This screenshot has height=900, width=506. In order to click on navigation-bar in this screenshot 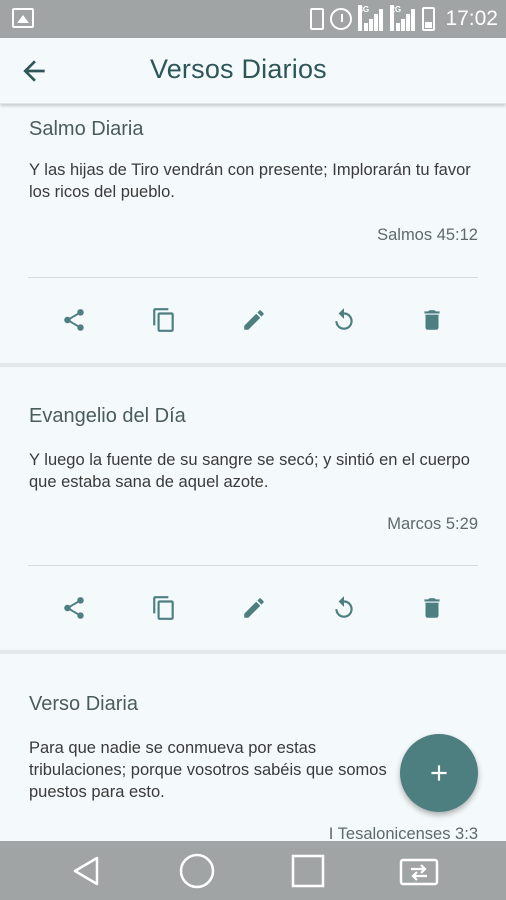, I will do `click(253, 870)`.